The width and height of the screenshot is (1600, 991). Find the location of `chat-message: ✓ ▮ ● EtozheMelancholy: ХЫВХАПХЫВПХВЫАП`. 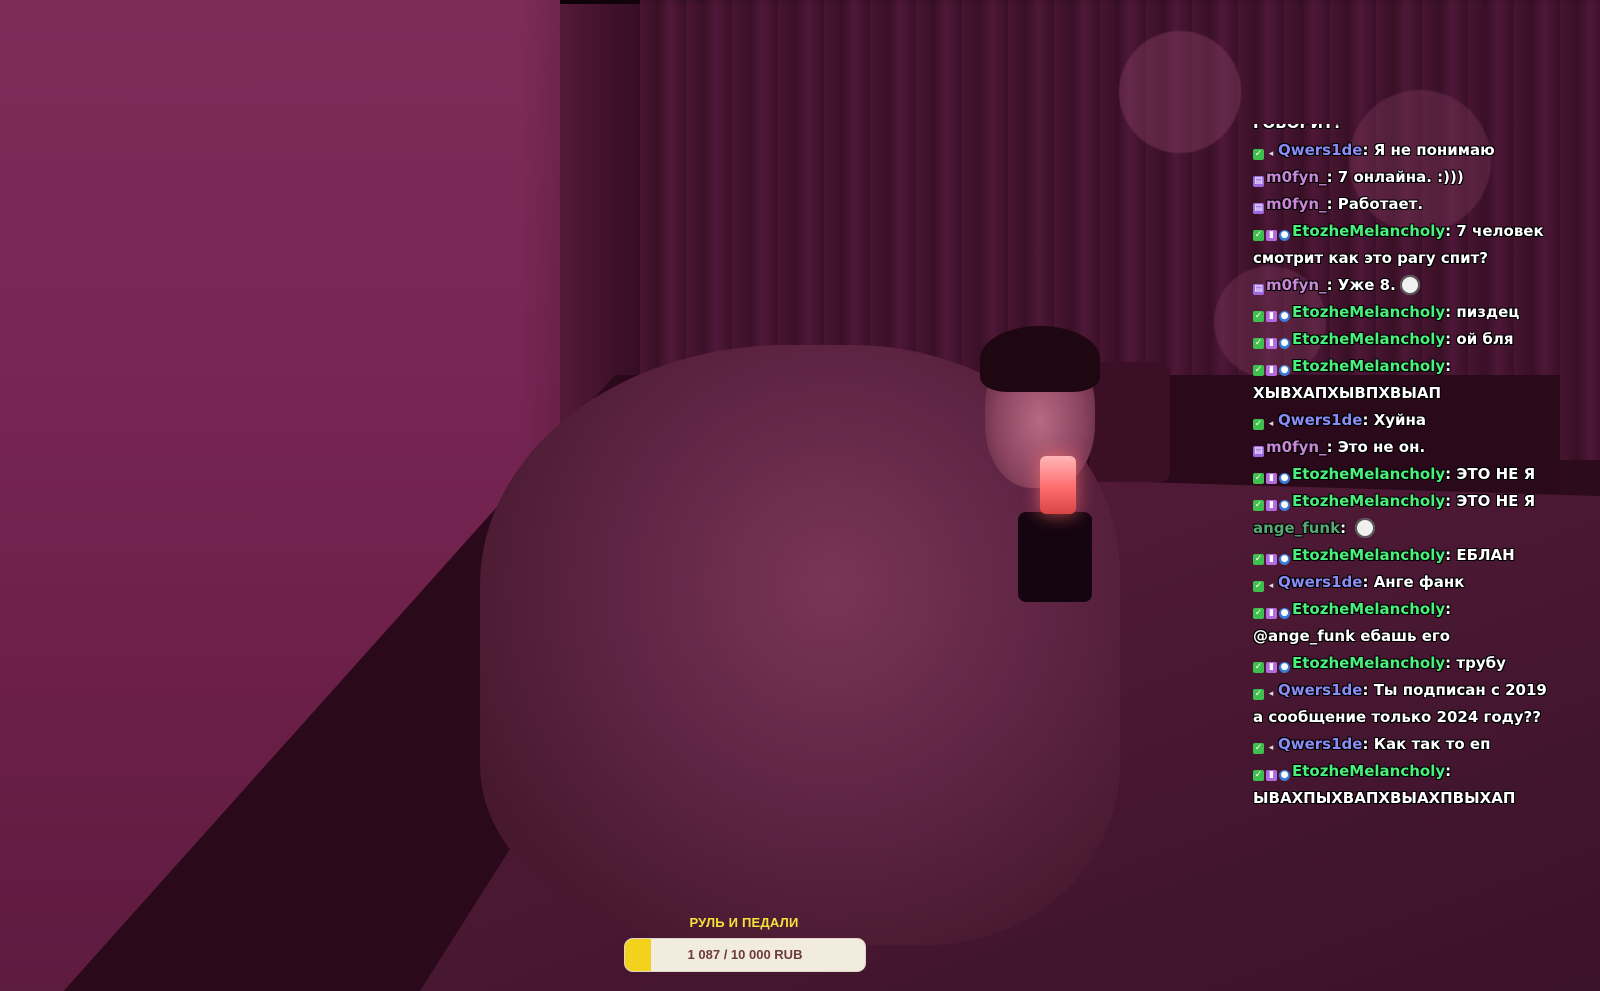

chat-message: ✓ ▮ ● EtozheMelancholy: ХЫВХАПХЫВПХВЫАП is located at coordinates (1403, 380).